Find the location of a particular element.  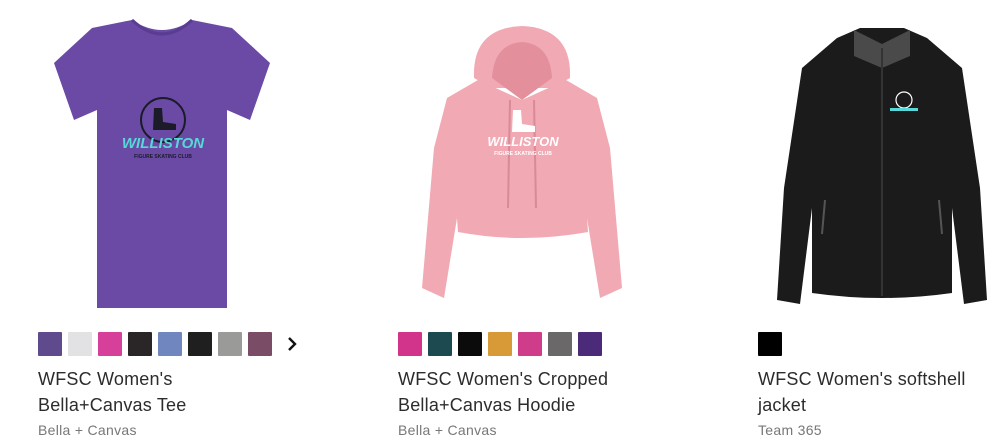

product-brand: Team 365 is located at coordinates (790, 430).